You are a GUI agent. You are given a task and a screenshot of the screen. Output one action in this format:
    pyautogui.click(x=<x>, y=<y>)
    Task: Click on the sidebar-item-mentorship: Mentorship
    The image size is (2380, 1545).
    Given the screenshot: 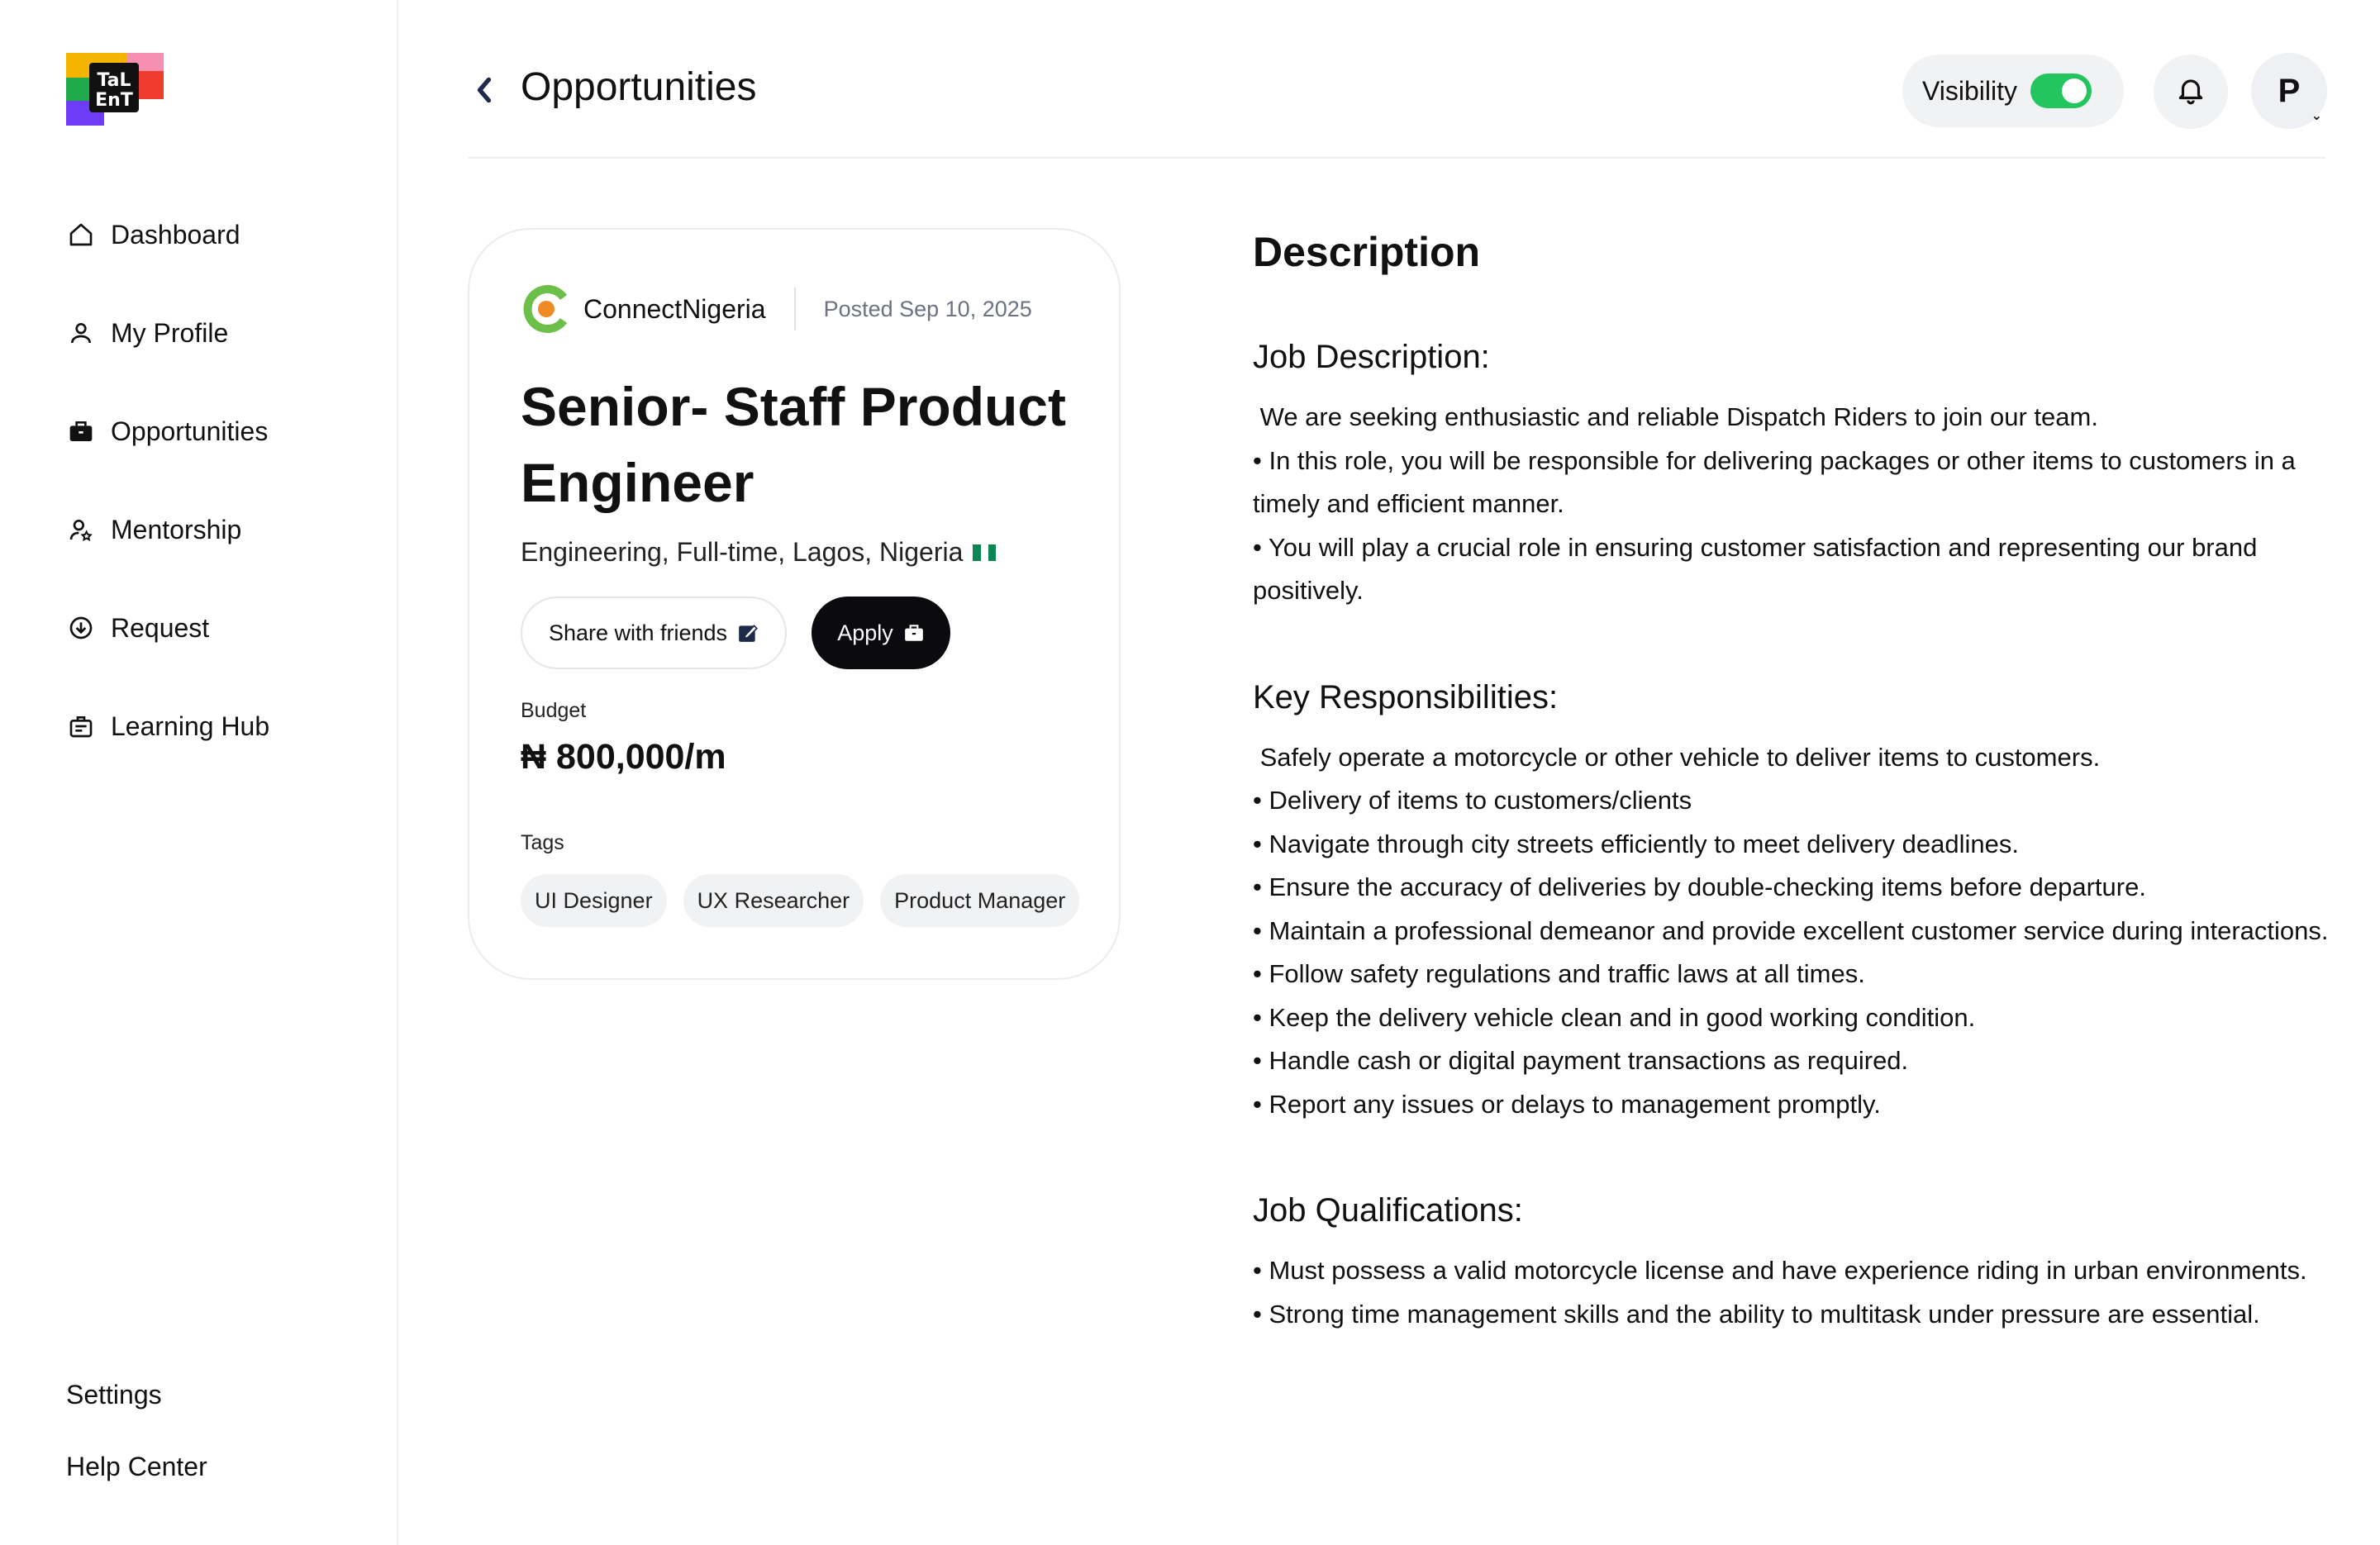 What is the action you would take?
    pyautogui.click(x=153, y=529)
    